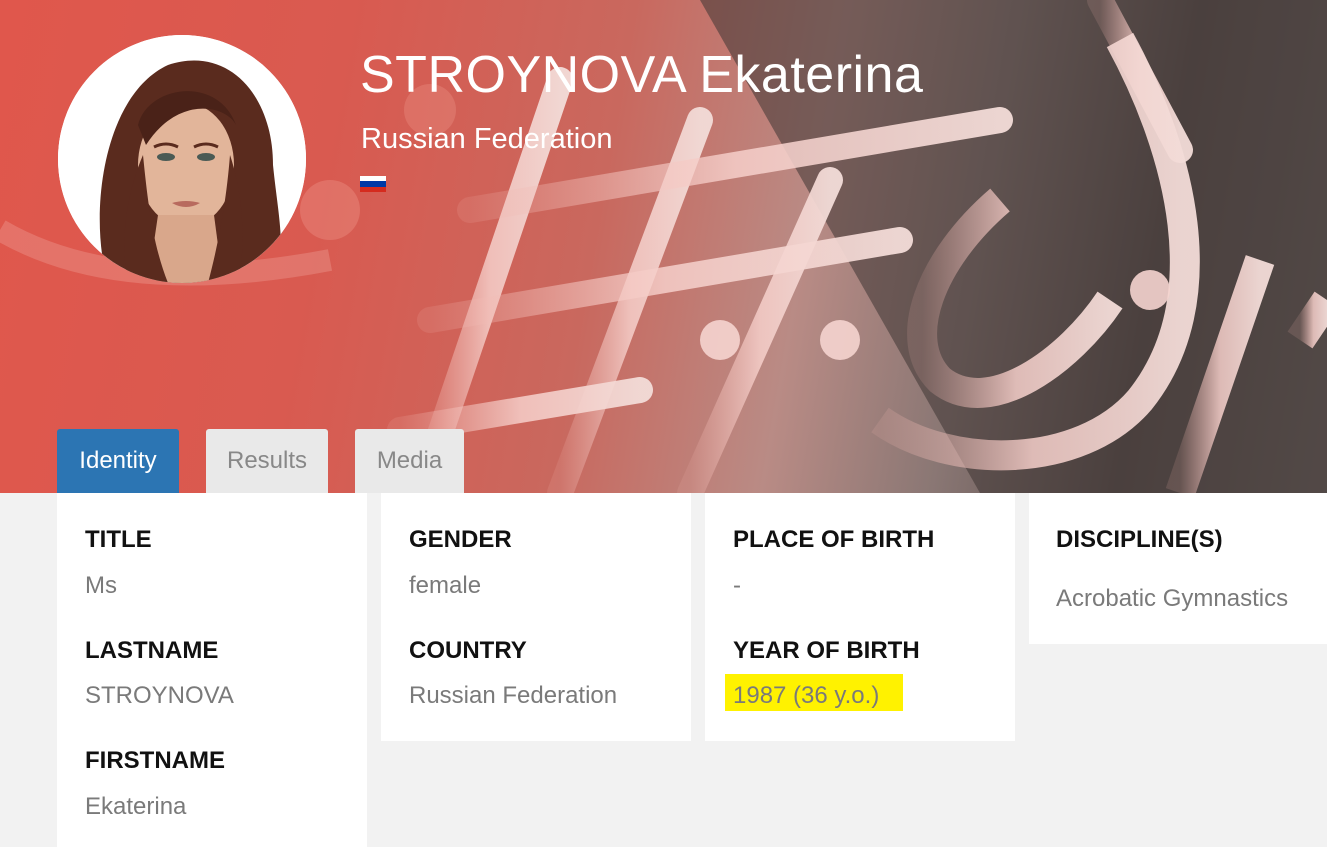  Describe the element at coordinates (460, 539) in the screenshot. I see `gender-label: GENDER` at that location.